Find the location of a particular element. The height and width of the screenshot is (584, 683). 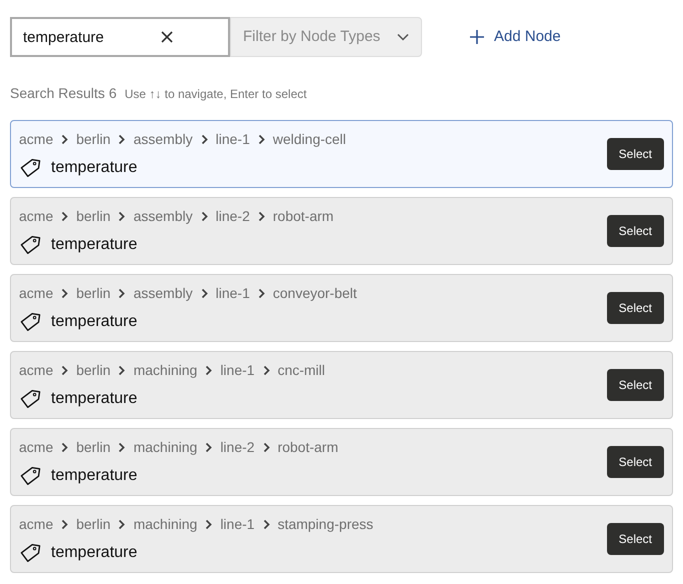

result-card: acme berlin machining line-2 robot-arm temperature Select is located at coordinates (341, 462).